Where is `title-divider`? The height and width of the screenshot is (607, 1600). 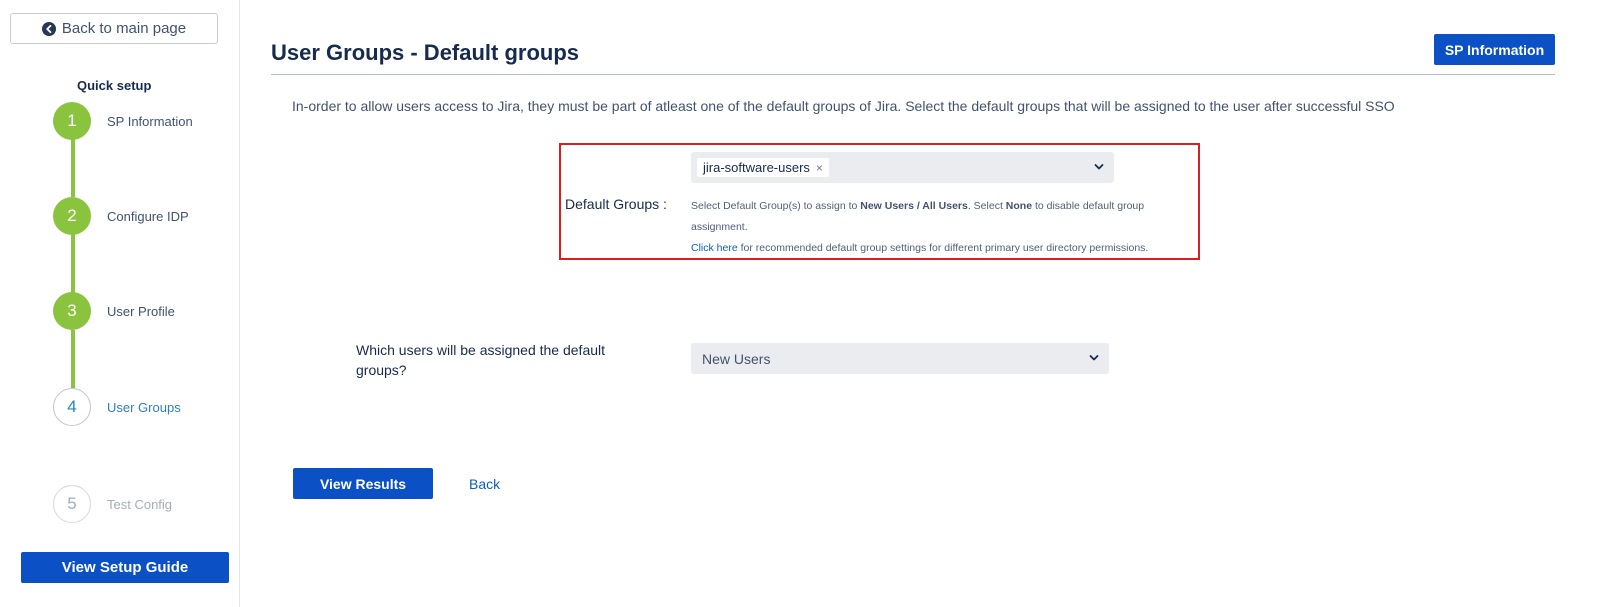
title-divider is located at coordinates (913, 74).